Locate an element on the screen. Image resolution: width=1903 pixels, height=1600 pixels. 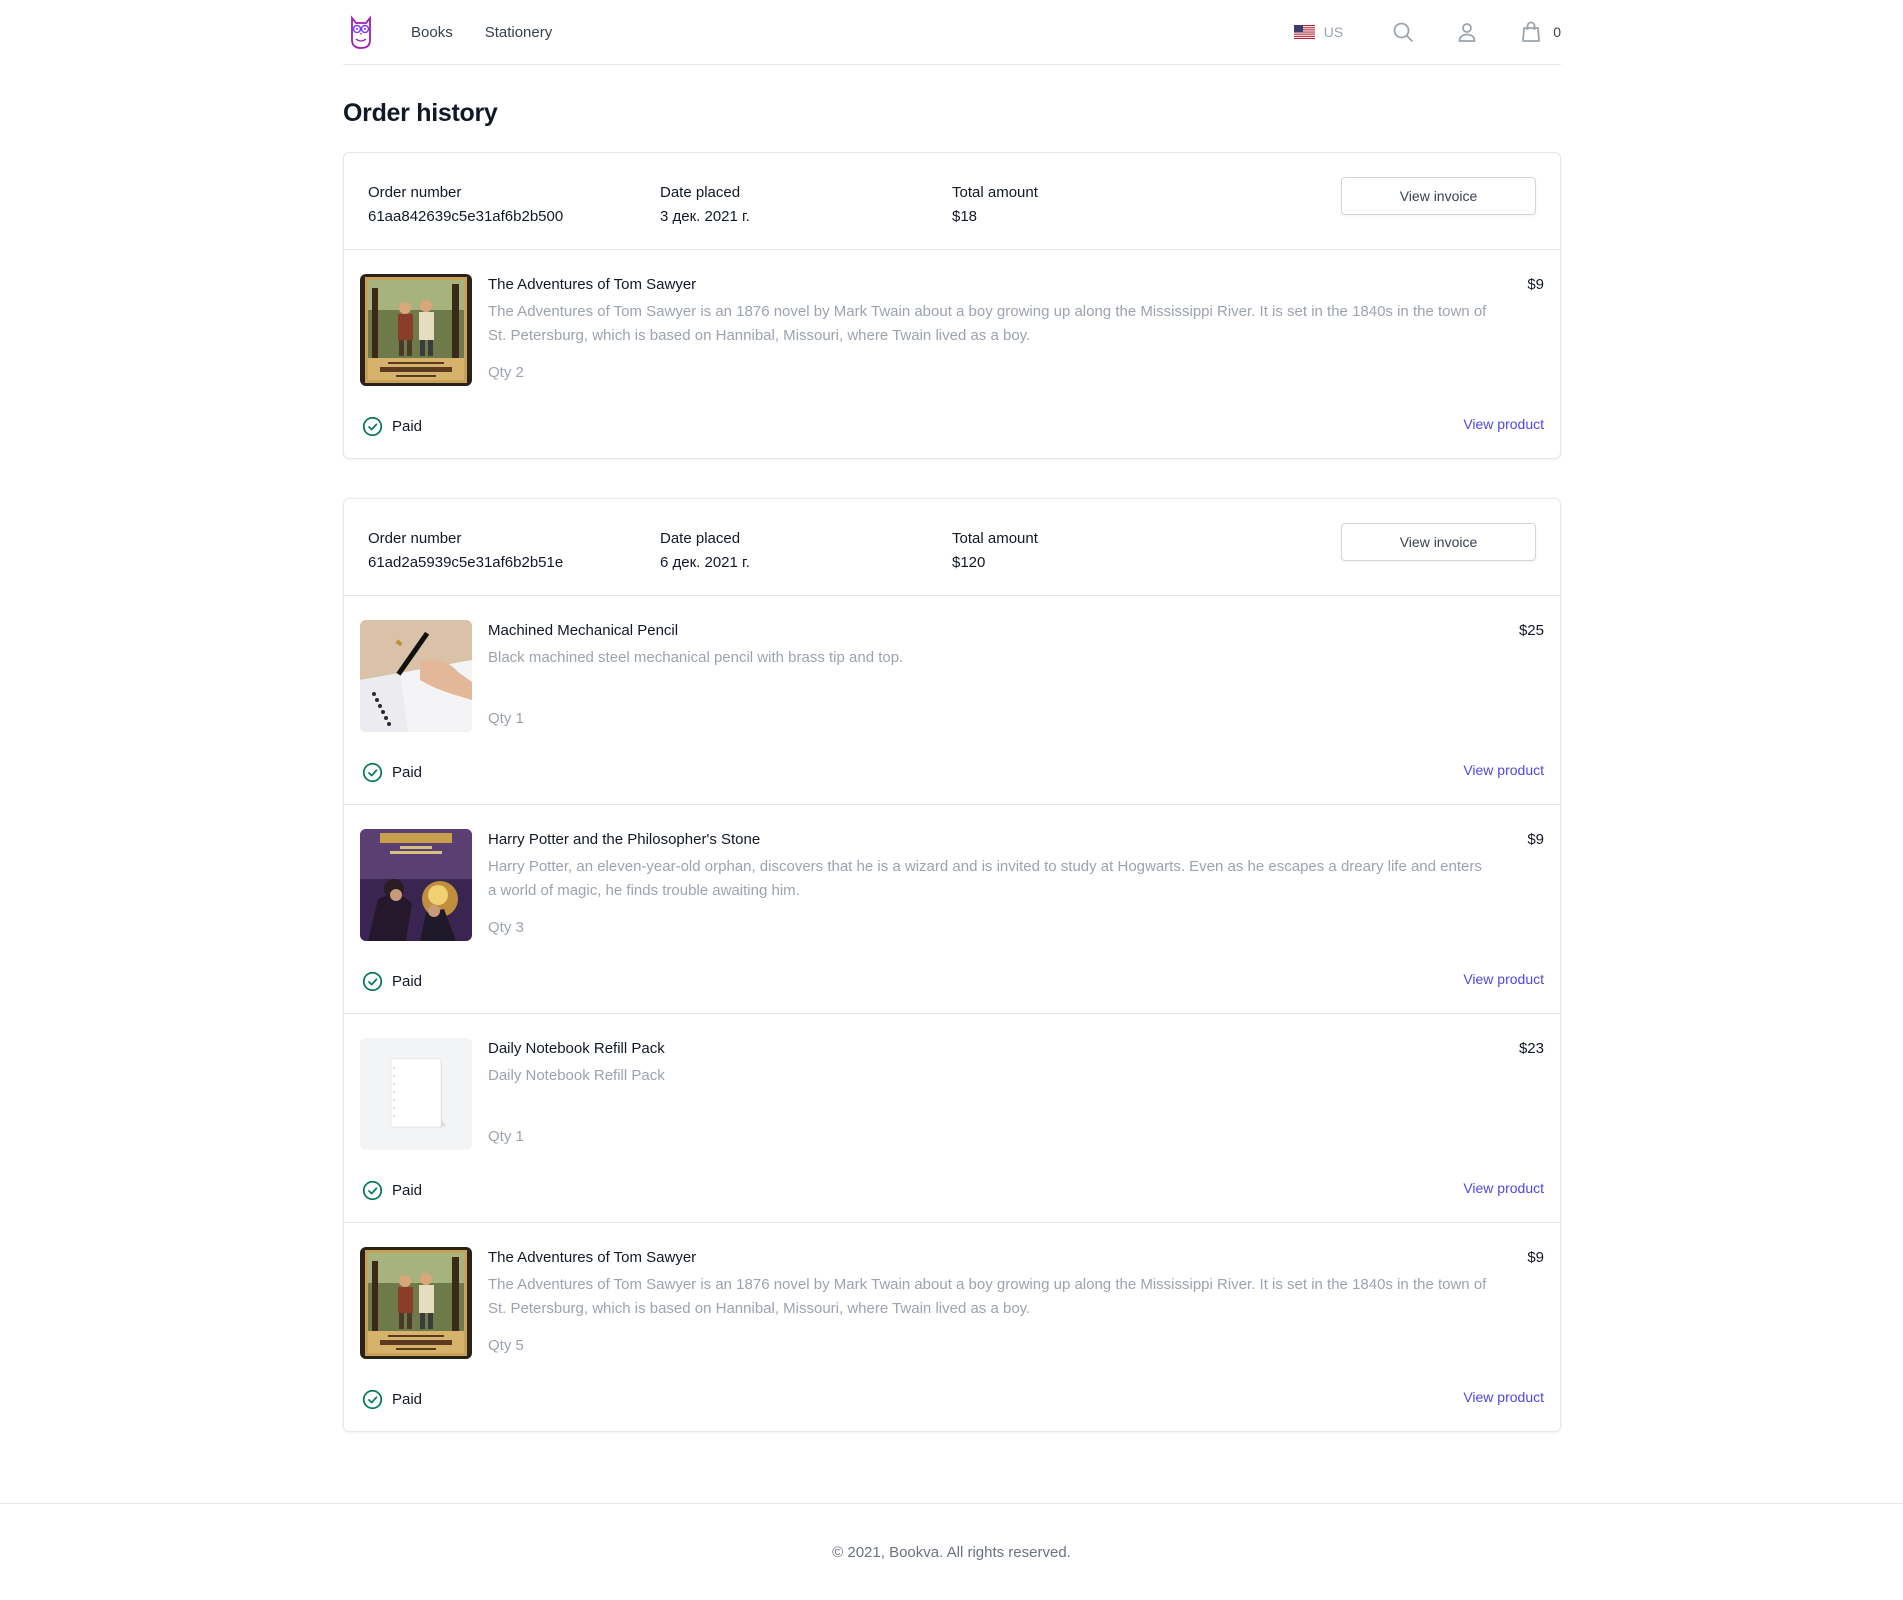
locale-selector: US is located at coordinates (1318, 32).